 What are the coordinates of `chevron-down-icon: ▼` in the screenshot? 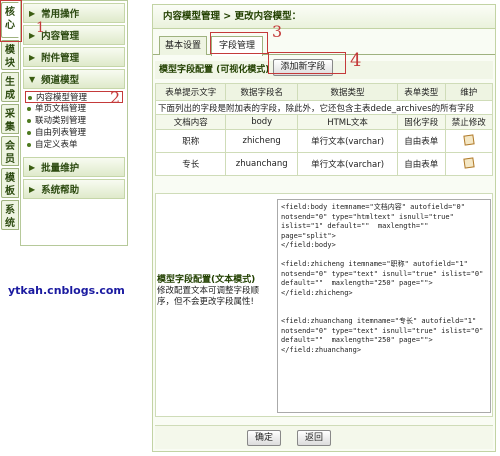 It's located at (32, 79).